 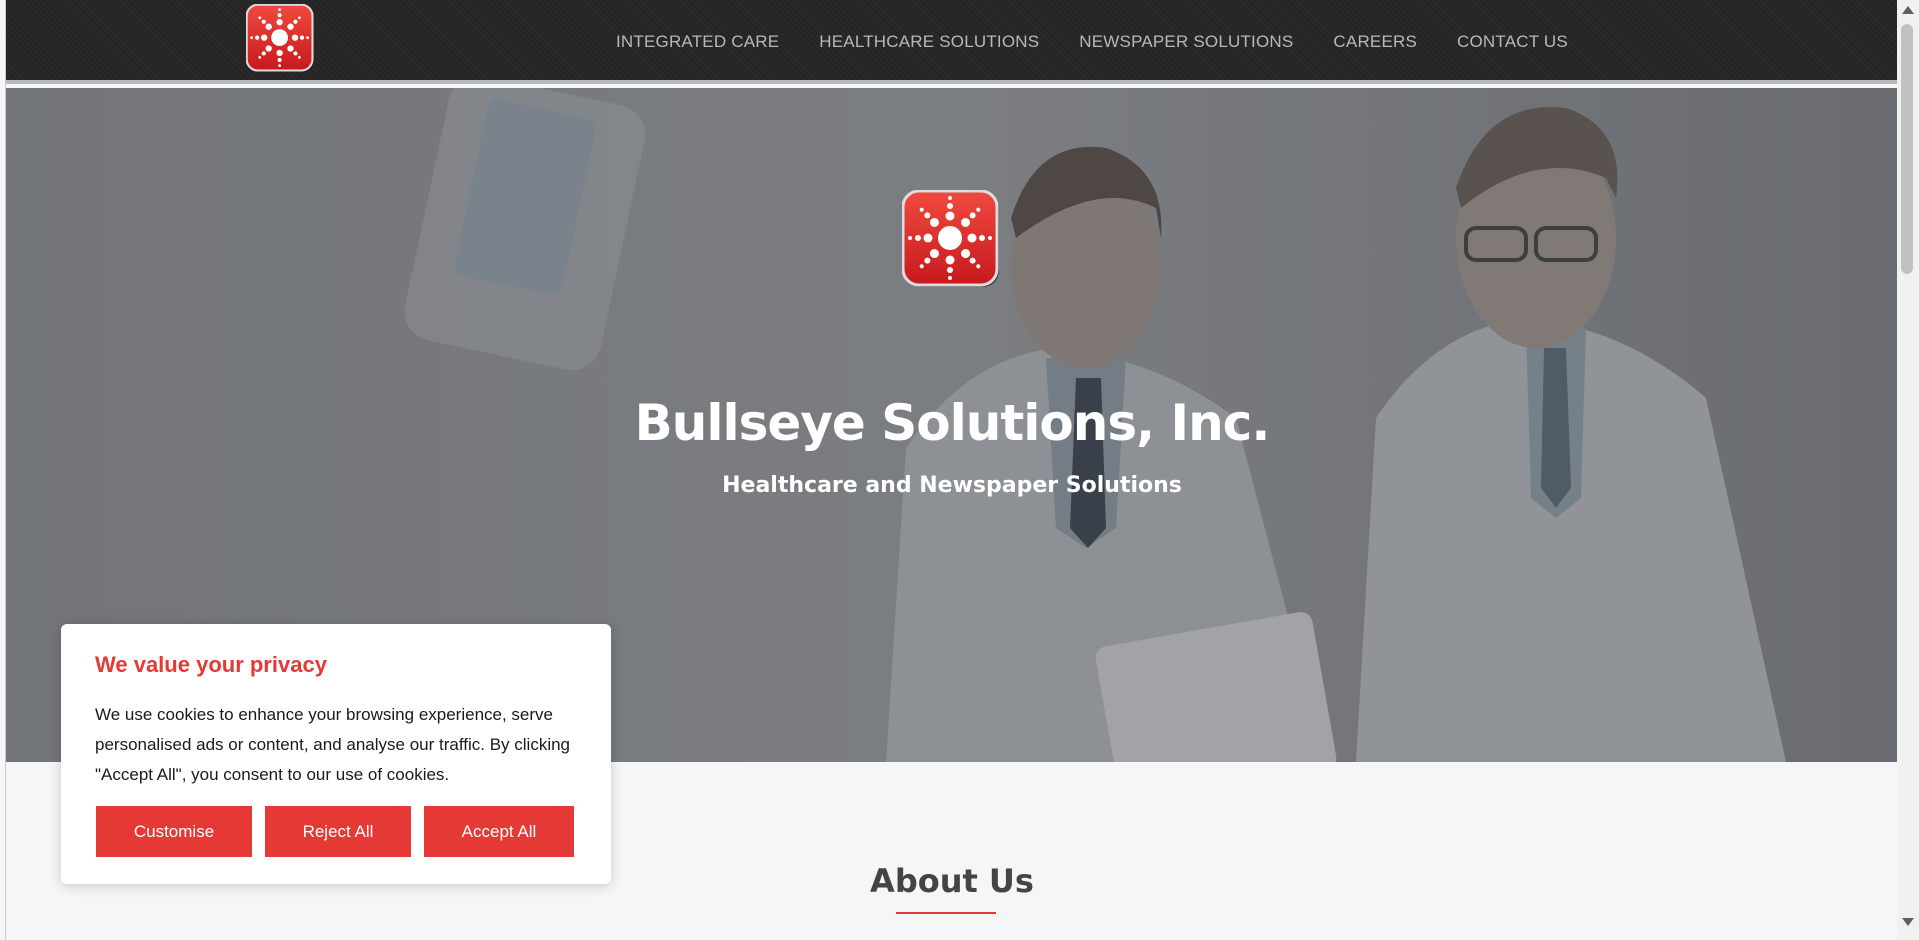 I want to click on customise-button: Customise, so click(x=174, y=831).